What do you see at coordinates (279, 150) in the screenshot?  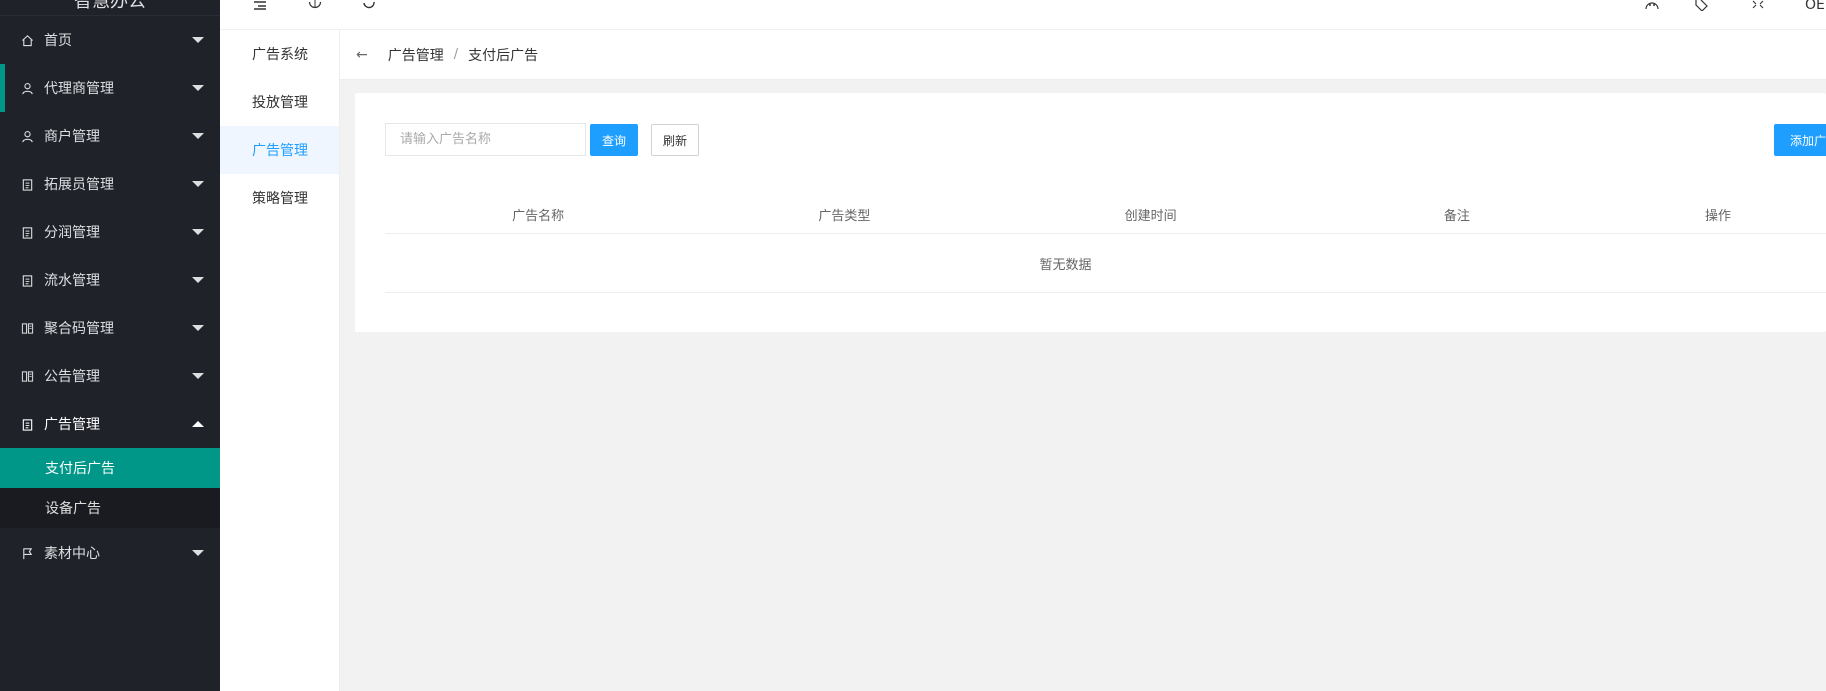 I see `subnav-item-ad-management: 广告管理` at bounding box center [279, 150].